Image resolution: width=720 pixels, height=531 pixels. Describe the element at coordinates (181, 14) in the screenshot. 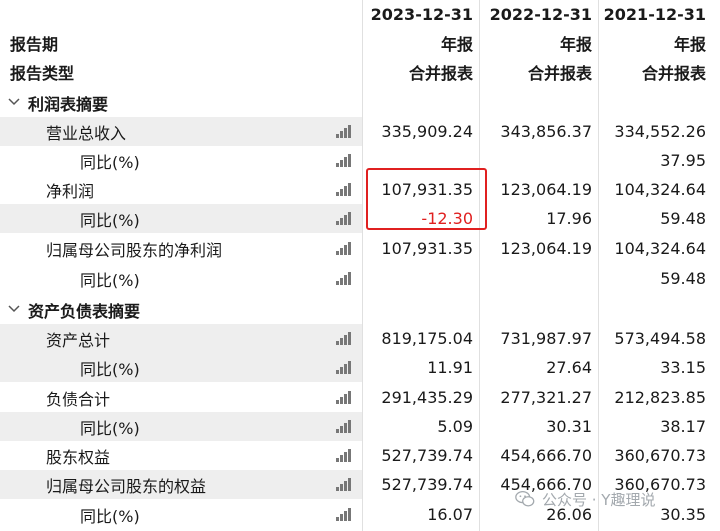

I see `header-corner` at that location.